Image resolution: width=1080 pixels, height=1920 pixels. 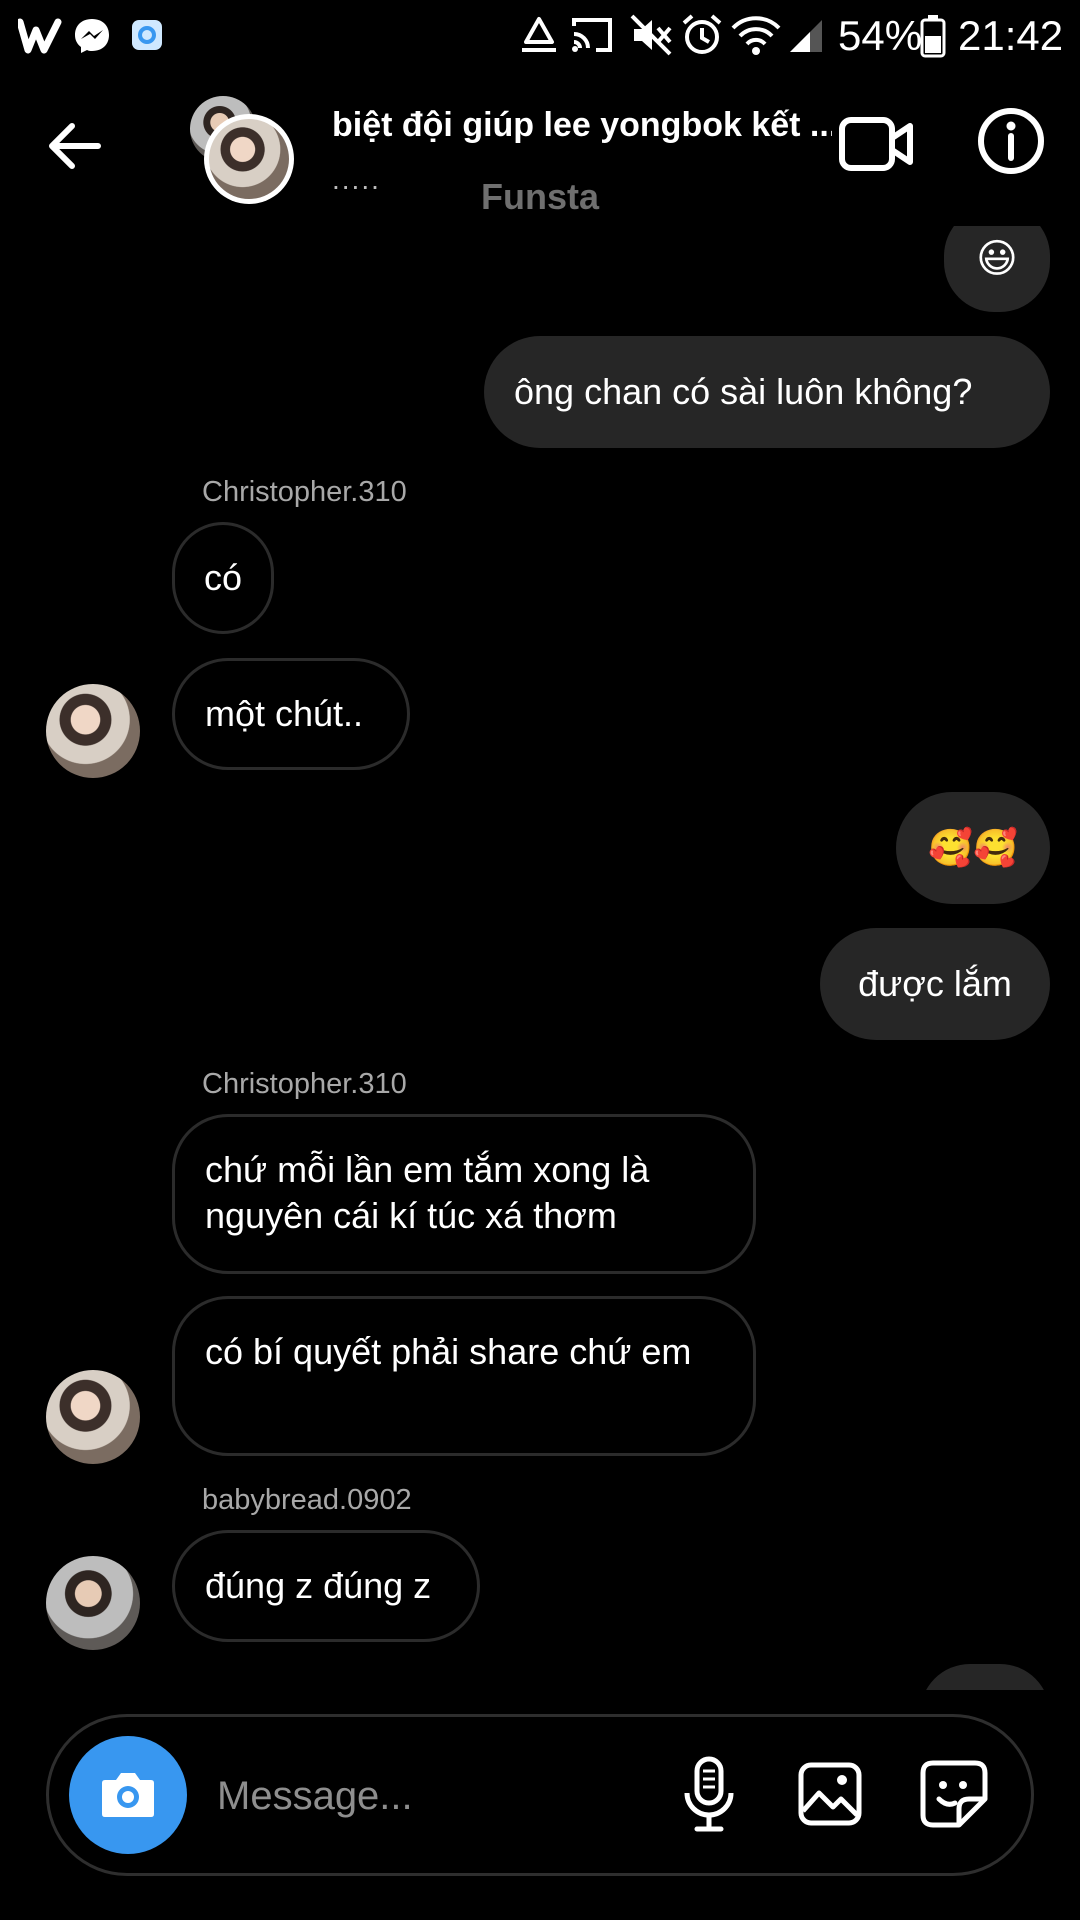 I want to click on message-bubble-incoming: có bí quyết phải share chứ em, so click(x=464, y=1376).